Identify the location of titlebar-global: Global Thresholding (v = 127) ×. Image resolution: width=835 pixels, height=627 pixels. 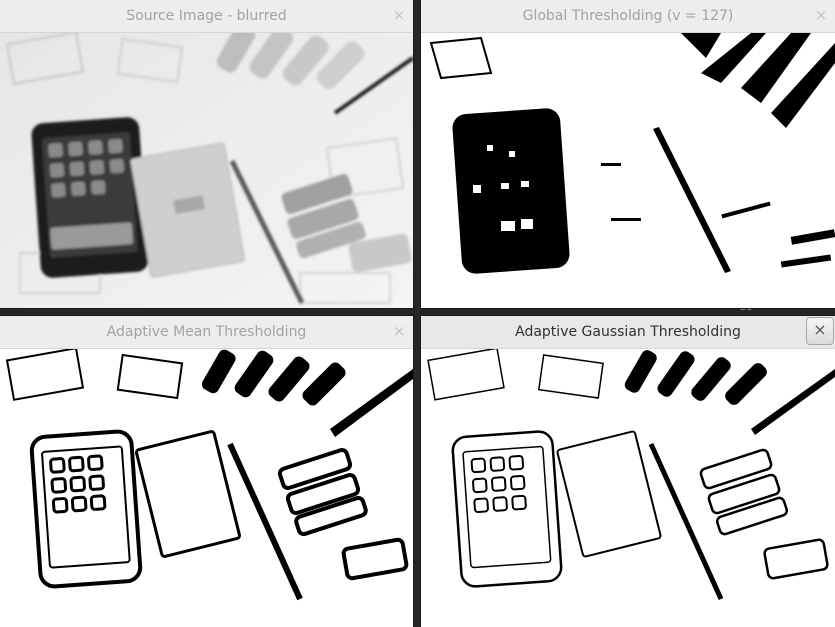
(628, 16).